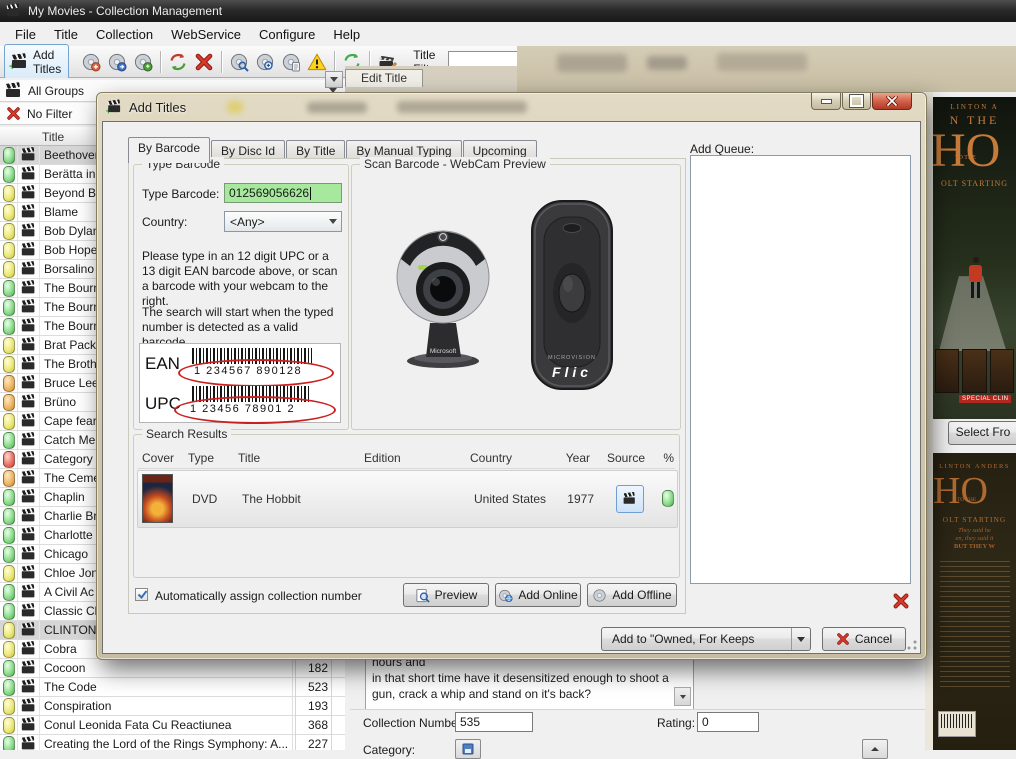  I want to click on disc-import-icon, so click(91, 62).